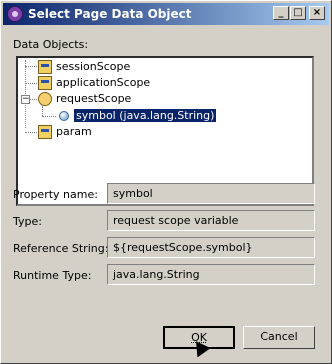 The image size is (332, 364). What do you see at coordinates (52, 275) in the screenshot?
I see `runtime-type-label: Runtime Type:` at bounding box center [52, 275].